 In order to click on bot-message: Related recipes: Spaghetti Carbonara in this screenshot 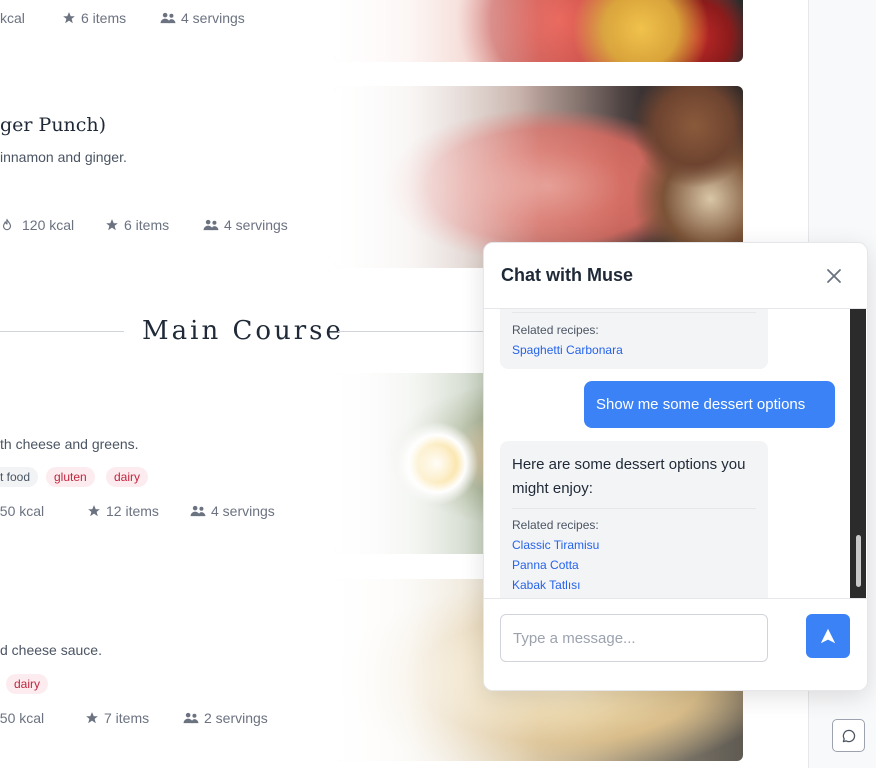, I will do `click(634, 339)`.